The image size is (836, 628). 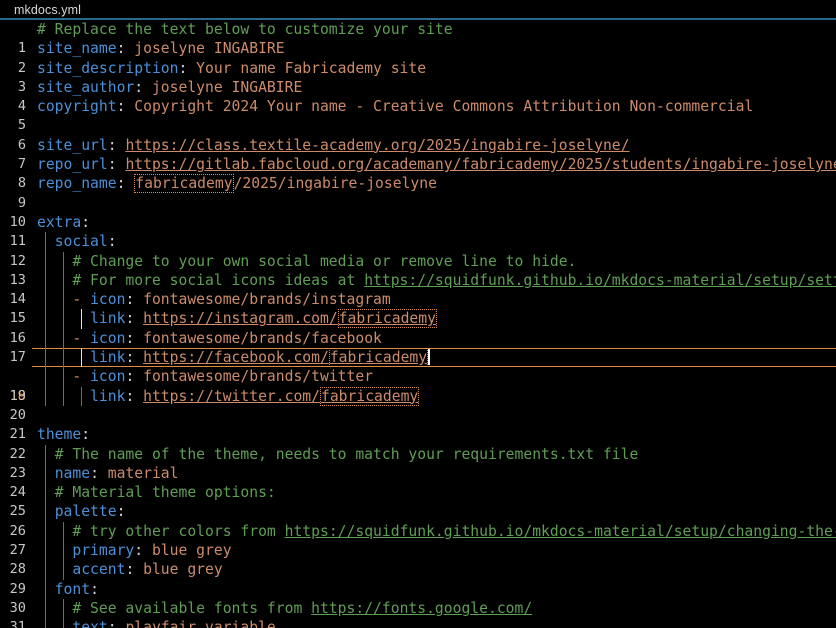 What do you see at coordinates (418, 443) in the screenshot?
I see `editor-row: 22 theme:` at bounding box center [418, 443].